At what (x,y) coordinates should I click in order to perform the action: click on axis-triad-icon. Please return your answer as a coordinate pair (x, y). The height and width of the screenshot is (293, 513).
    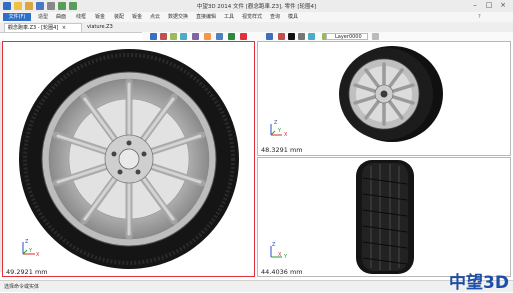
    Looking at the image, I should click on (276, 252).